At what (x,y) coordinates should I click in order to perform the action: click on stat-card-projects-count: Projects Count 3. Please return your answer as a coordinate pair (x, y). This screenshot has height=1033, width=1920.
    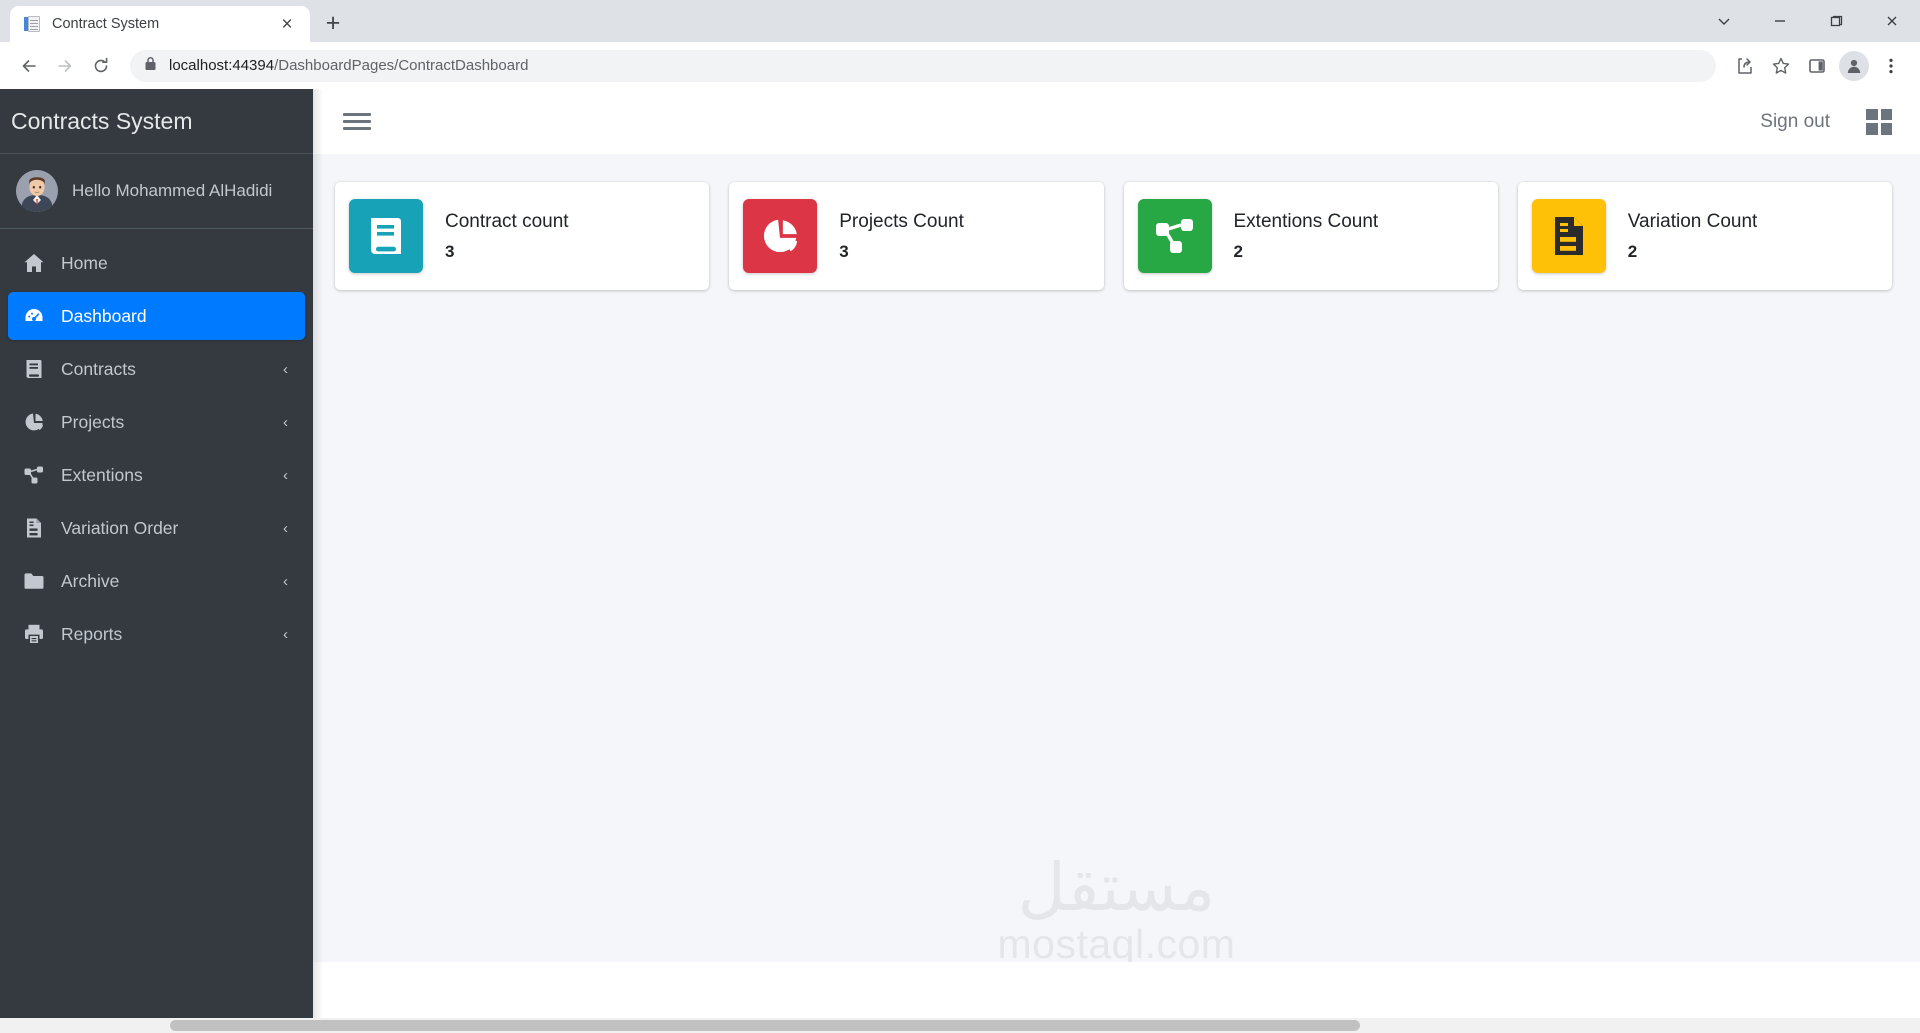
    Looking at the image, I should click on (916, 236).